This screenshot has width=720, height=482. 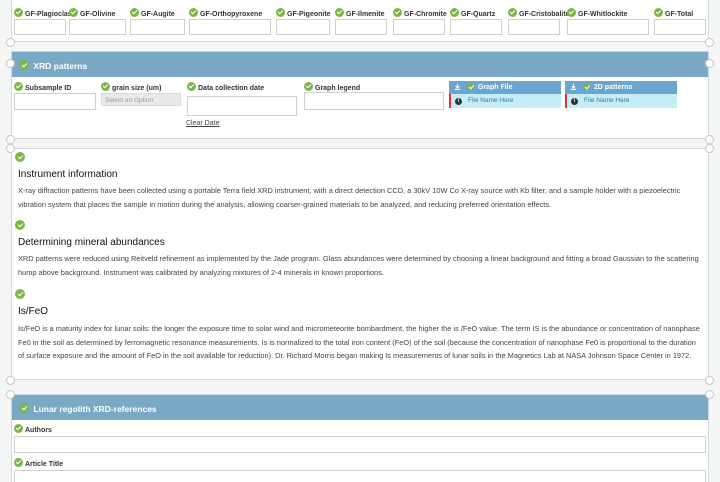 What do you see at coordinates (680, 27) in the screenshot?
I see `gf-input-total` at bounding box center [680, 27].